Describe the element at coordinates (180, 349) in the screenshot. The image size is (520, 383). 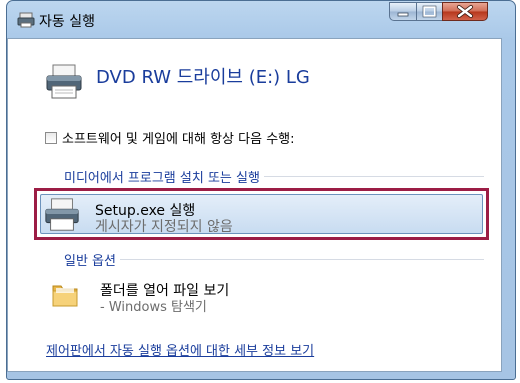
I see `autoplay-options-link: 제어판에서 자동 실행 옵션에 대한 세부 정보 보기` at that location.